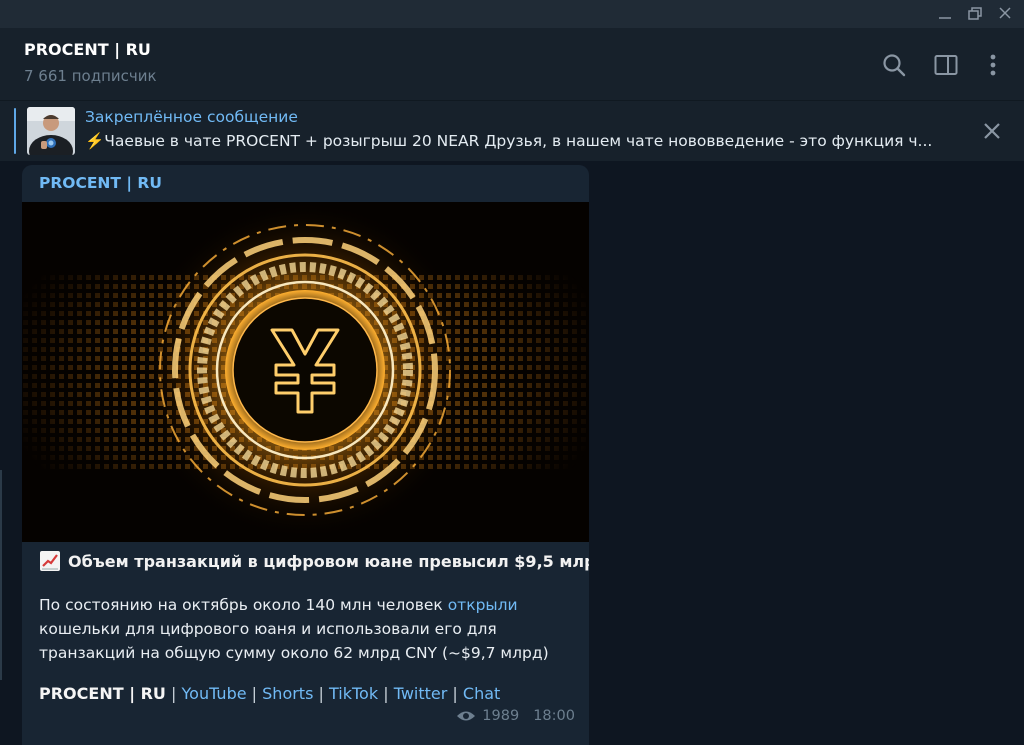  What do you see at coordinates (481, 693) in the screenshot?
I see `link-chat: Chat` at bounding box center [481, 693].